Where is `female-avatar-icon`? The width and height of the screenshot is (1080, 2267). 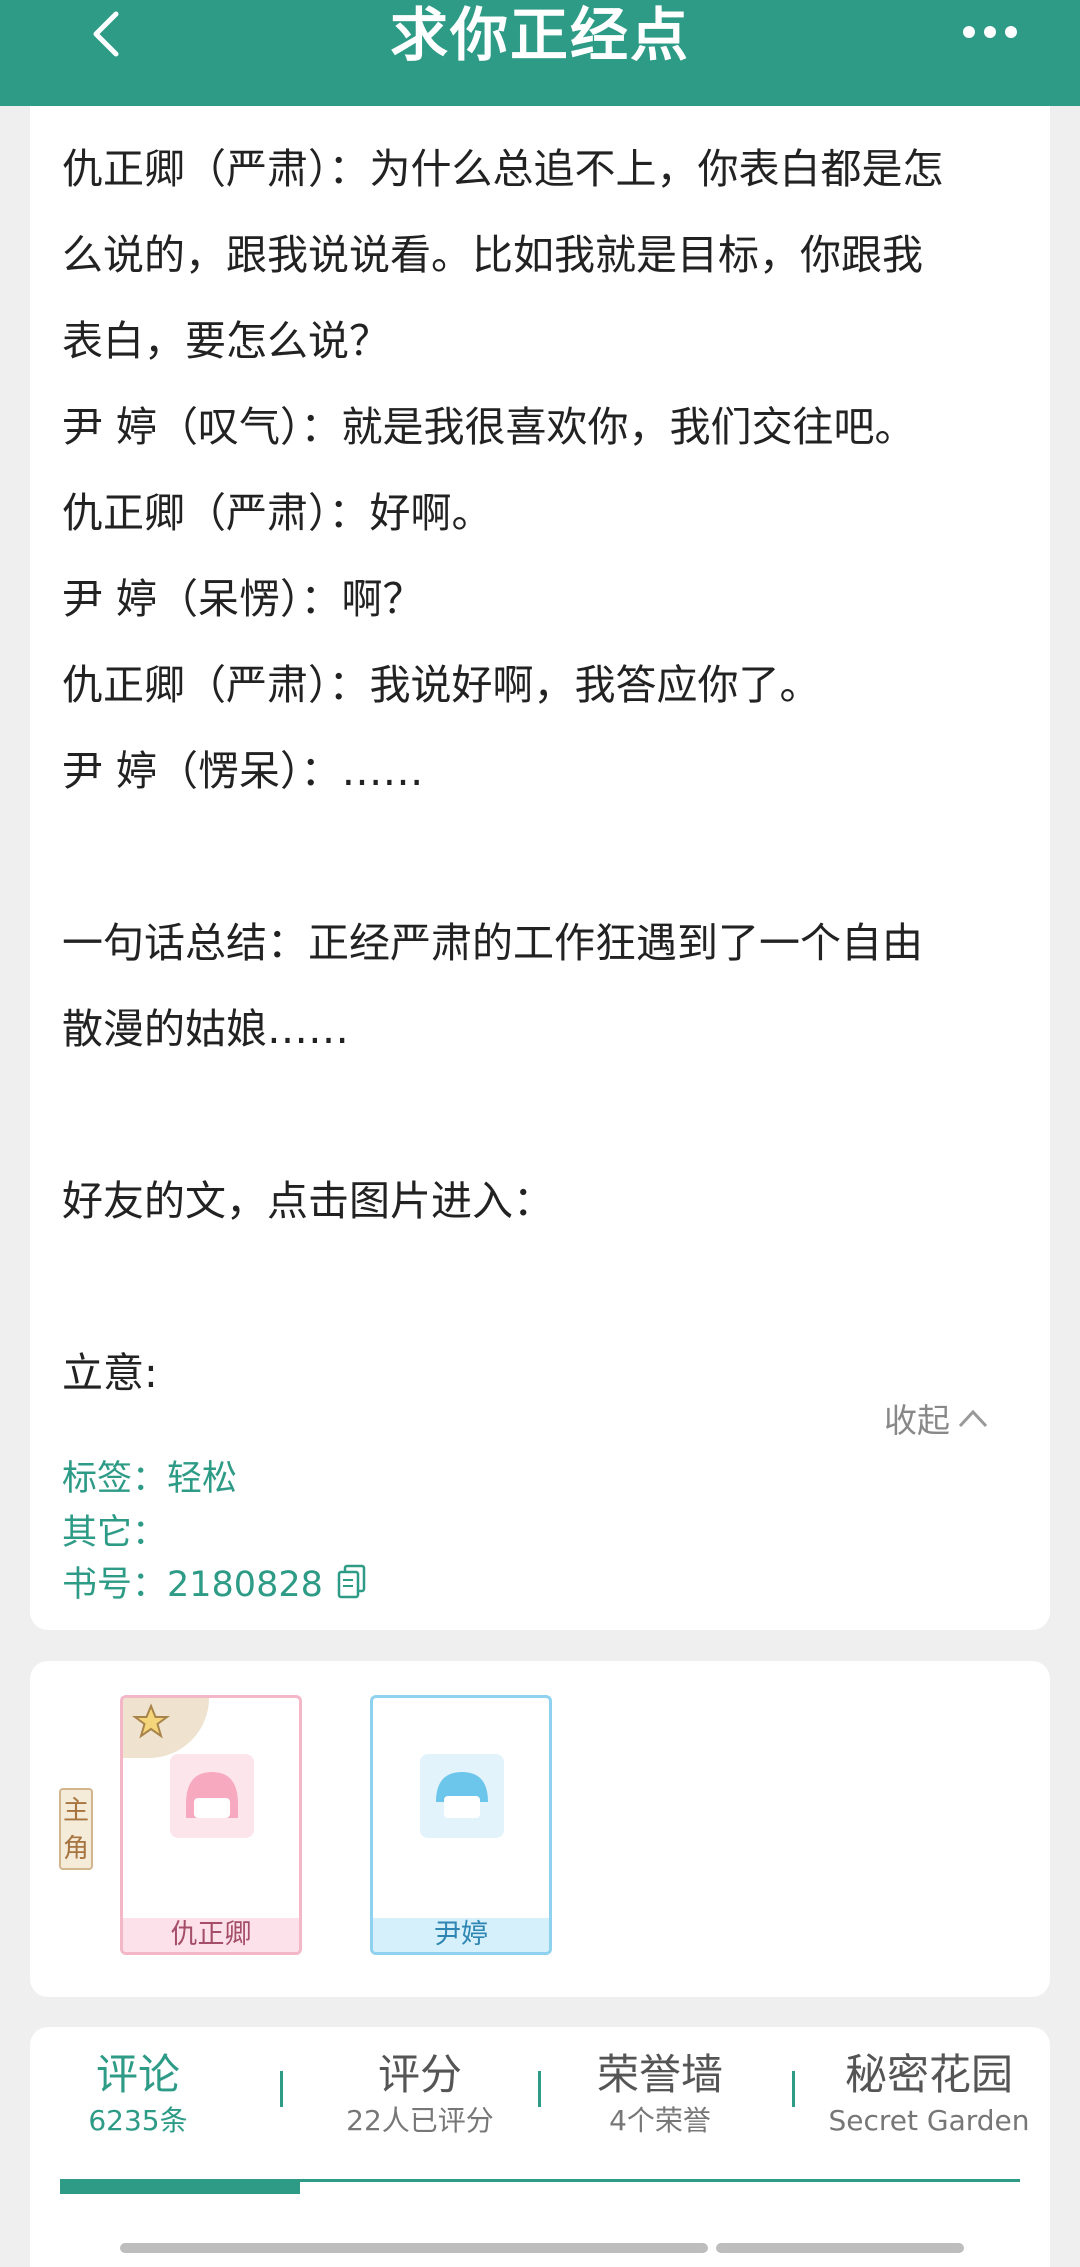 female-avatar-icon is located at coordinates (212, 1795).